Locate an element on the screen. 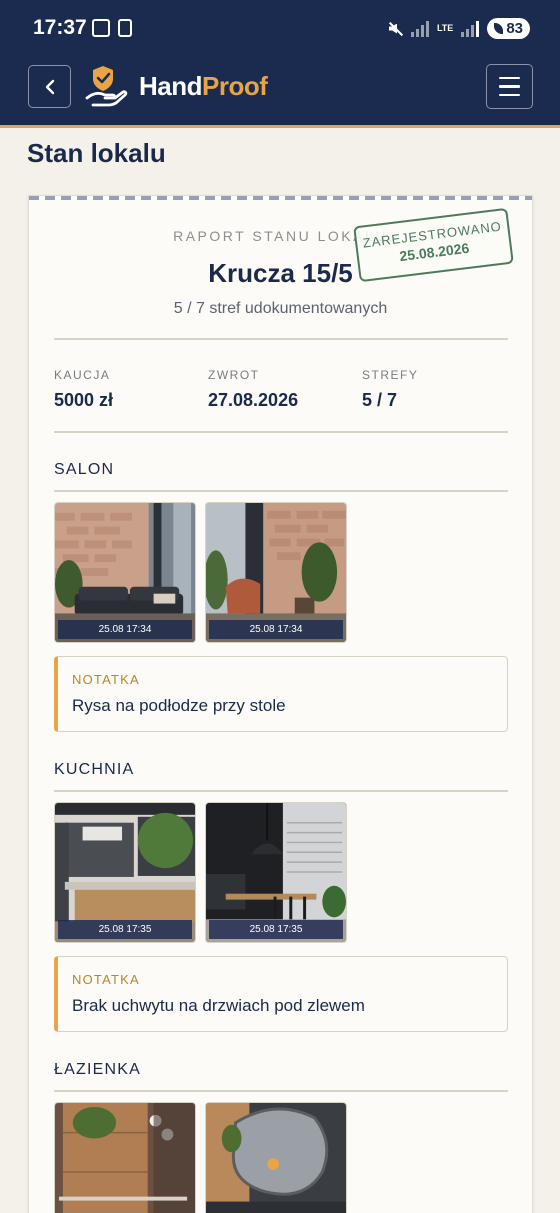 The height and width of the screenshot is (1213, 560). handproof-logo-icon is located at coordinates (106, 86).